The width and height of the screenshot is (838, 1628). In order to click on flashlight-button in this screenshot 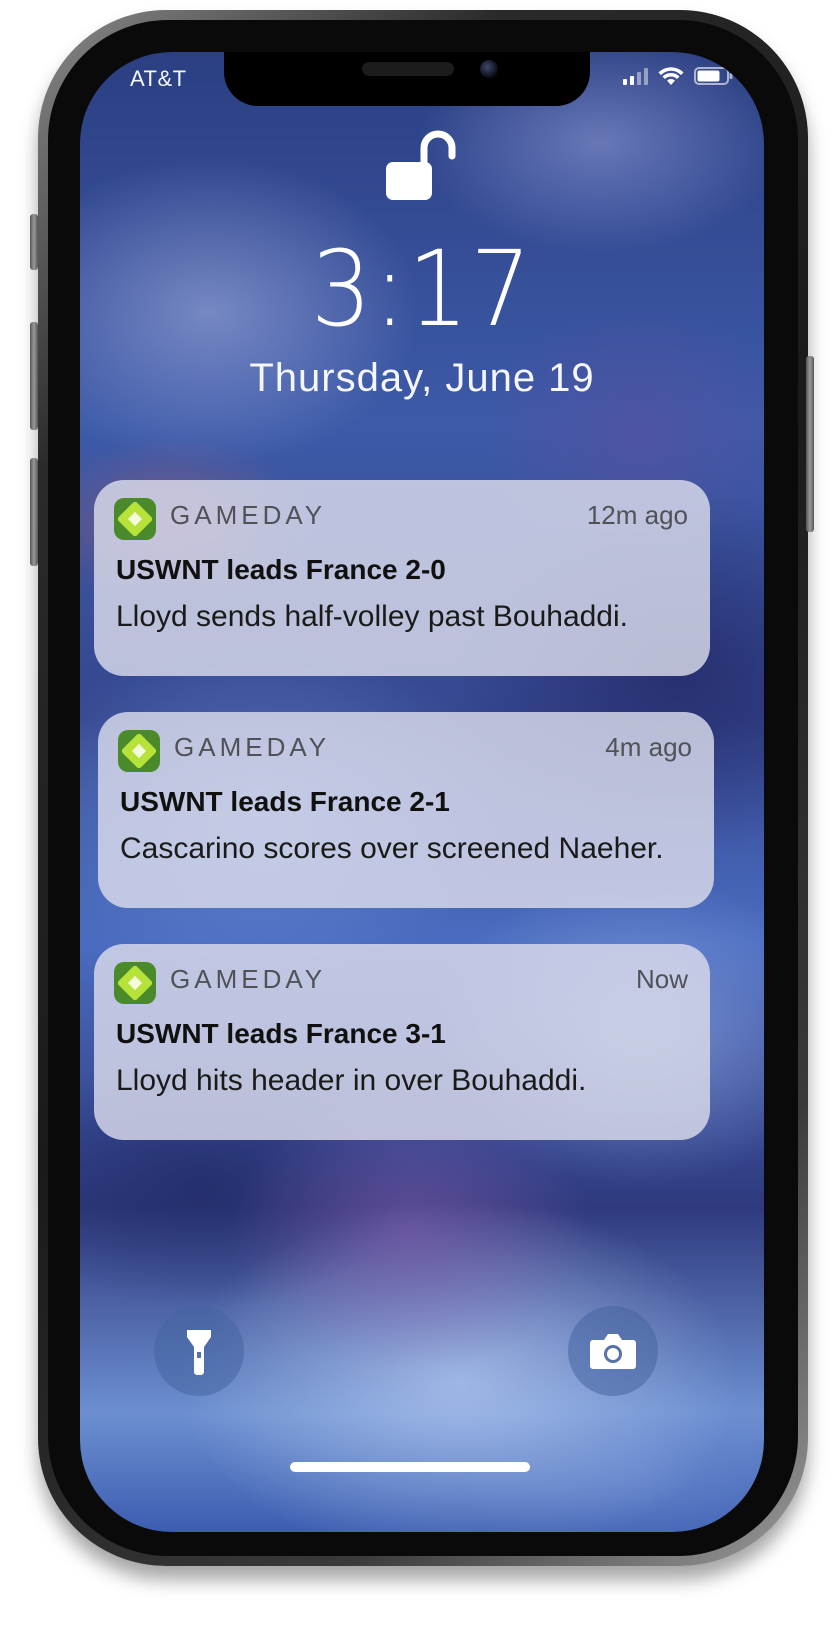, I will do `click(199, 1351)`.